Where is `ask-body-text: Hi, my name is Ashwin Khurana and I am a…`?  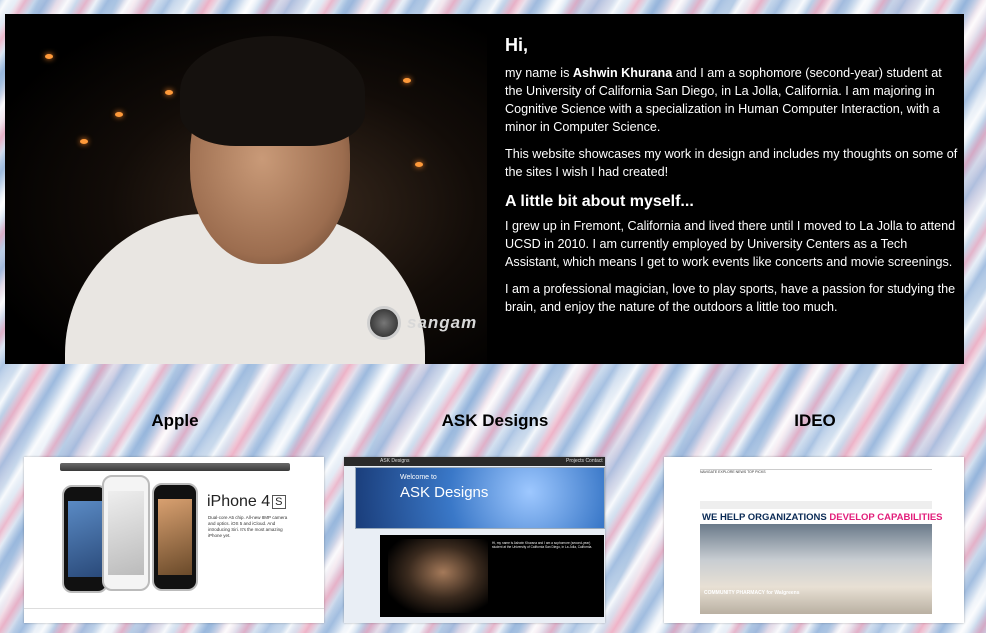 ask-body-text: Hi, my name is Ashwin Khurana and I am a… is located at coordinates (542, 545).